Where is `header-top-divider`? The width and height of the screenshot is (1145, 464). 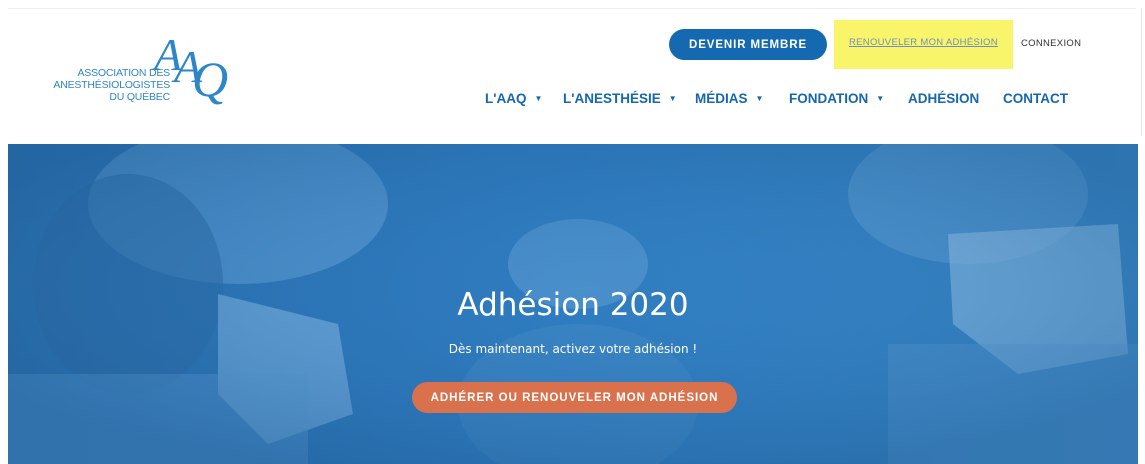 header-top-divider is located at coordinates (572, 8).